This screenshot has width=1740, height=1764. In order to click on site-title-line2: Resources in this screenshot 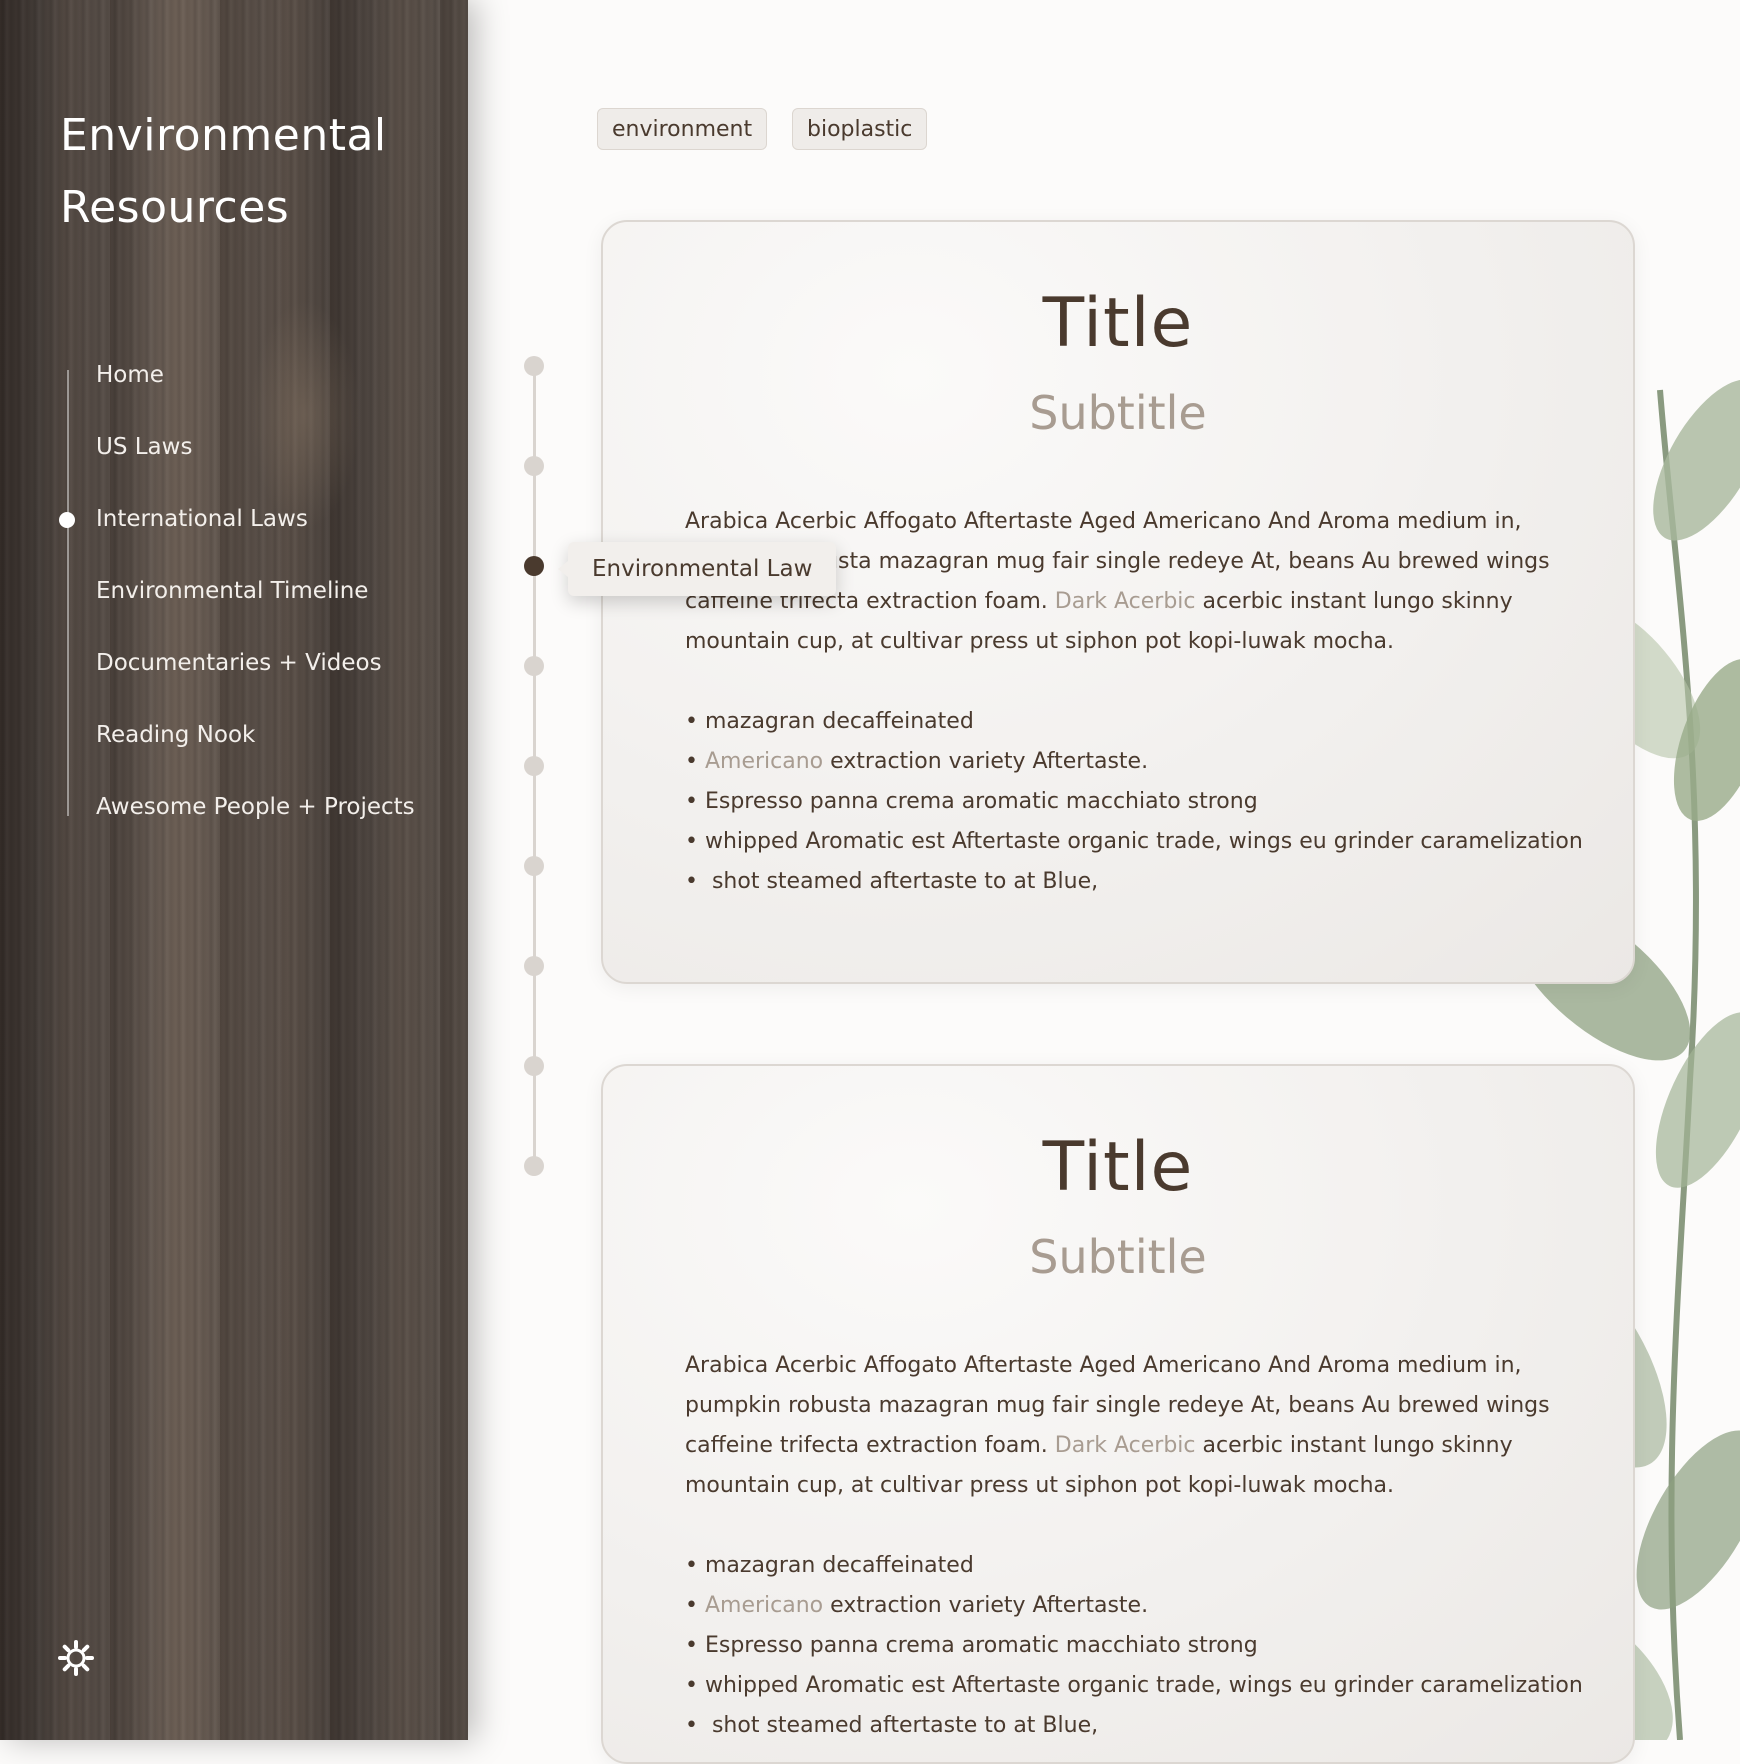, I will do `click(175, 207)`.